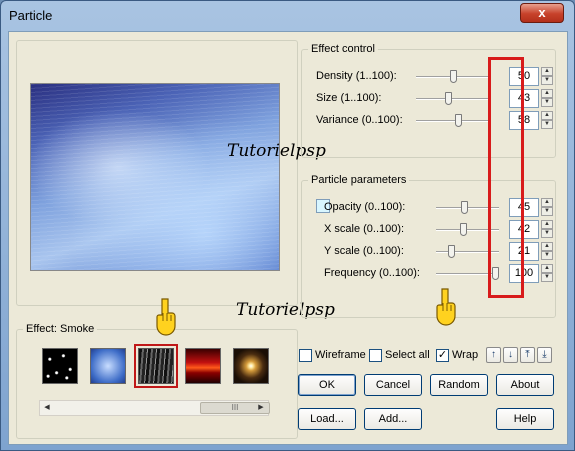  Describe the element at coordinates (31, 15) in the screenshot. I see `window-title: Particle` at that location.